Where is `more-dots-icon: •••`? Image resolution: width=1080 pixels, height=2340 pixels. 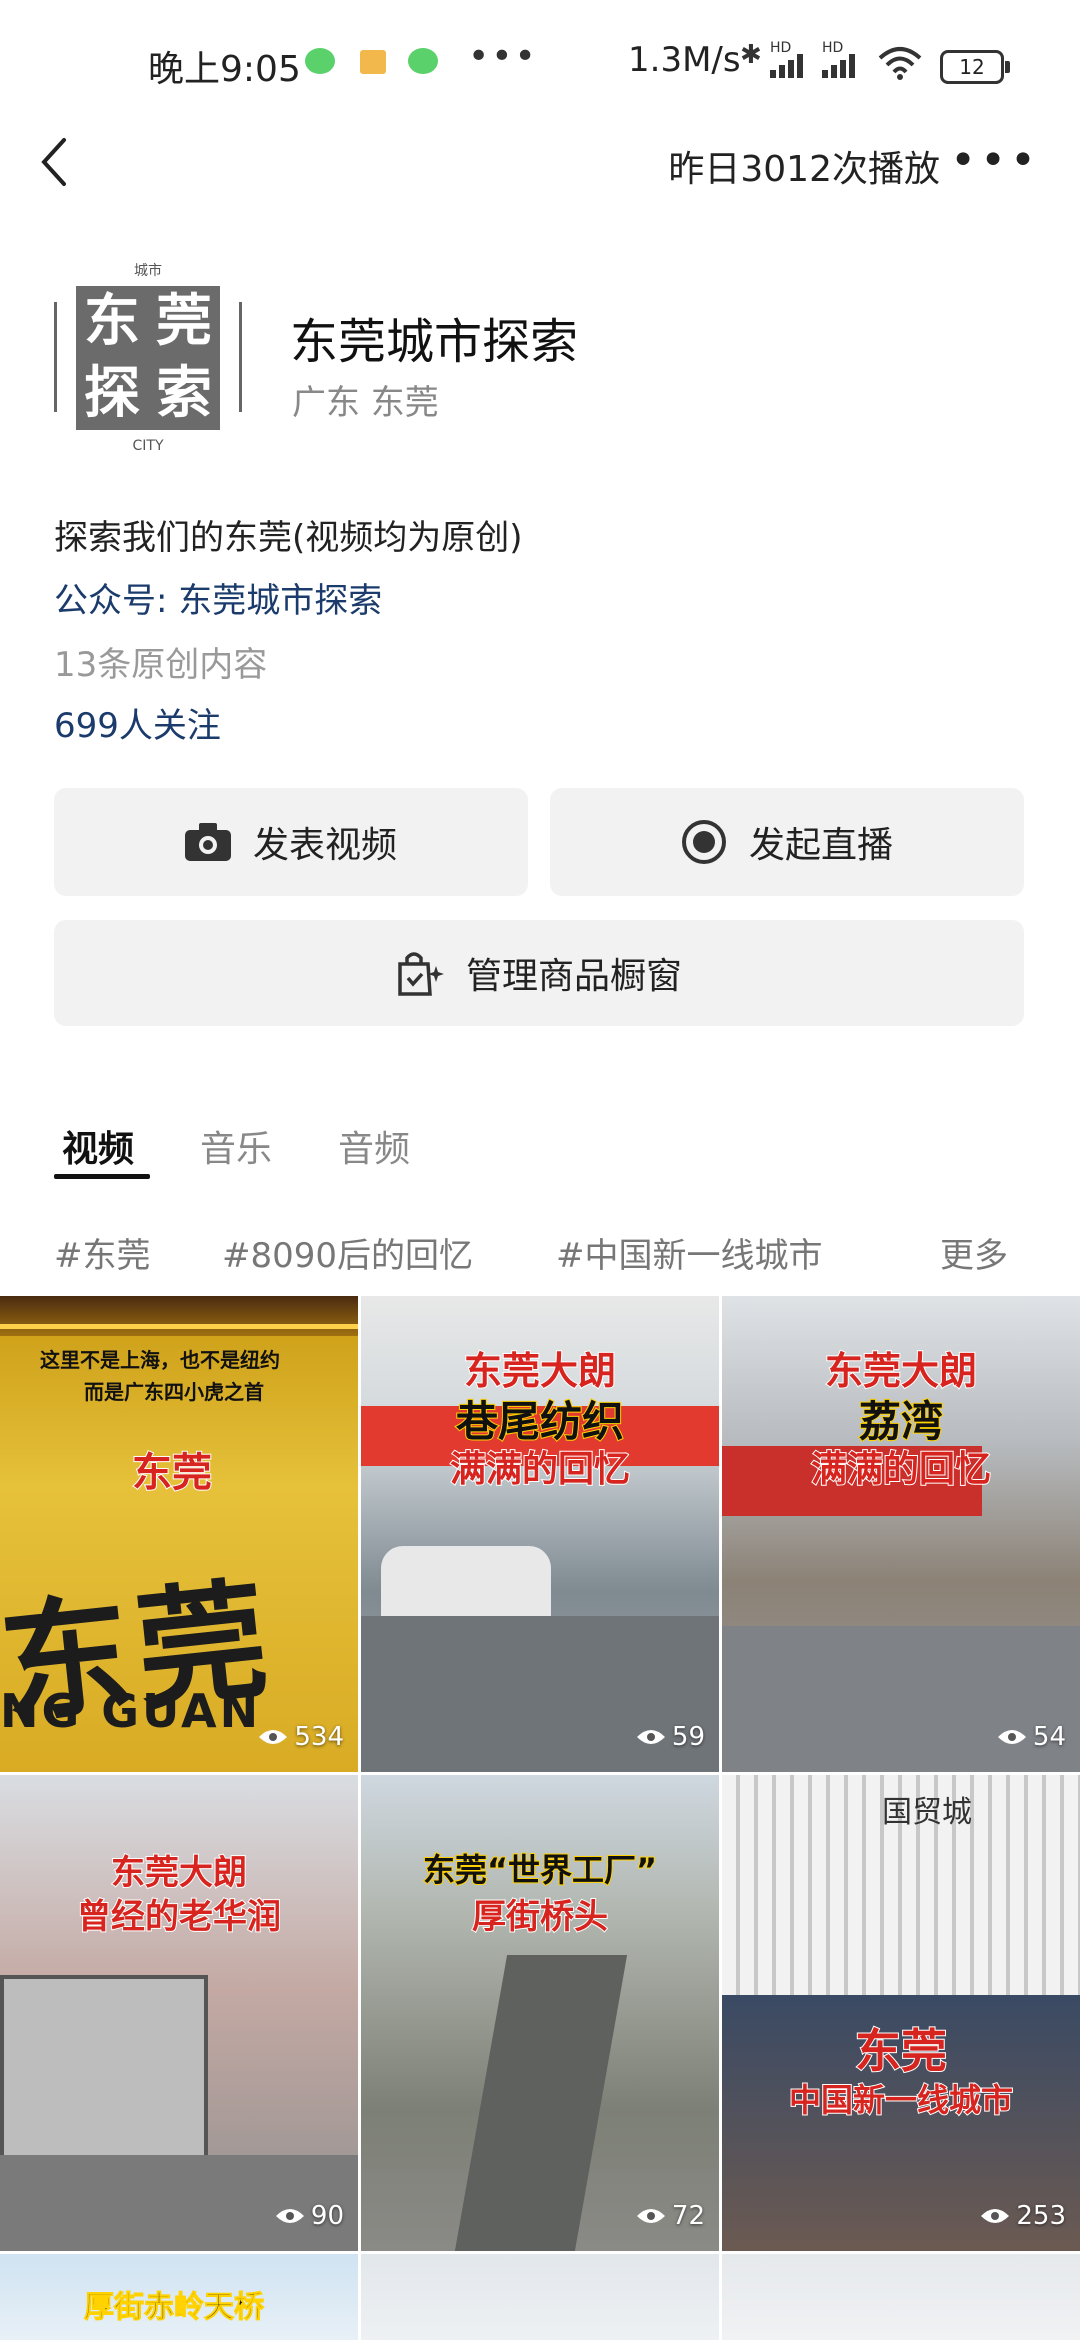 more-dots-icon: ••• is located at coordinates (995, 160).